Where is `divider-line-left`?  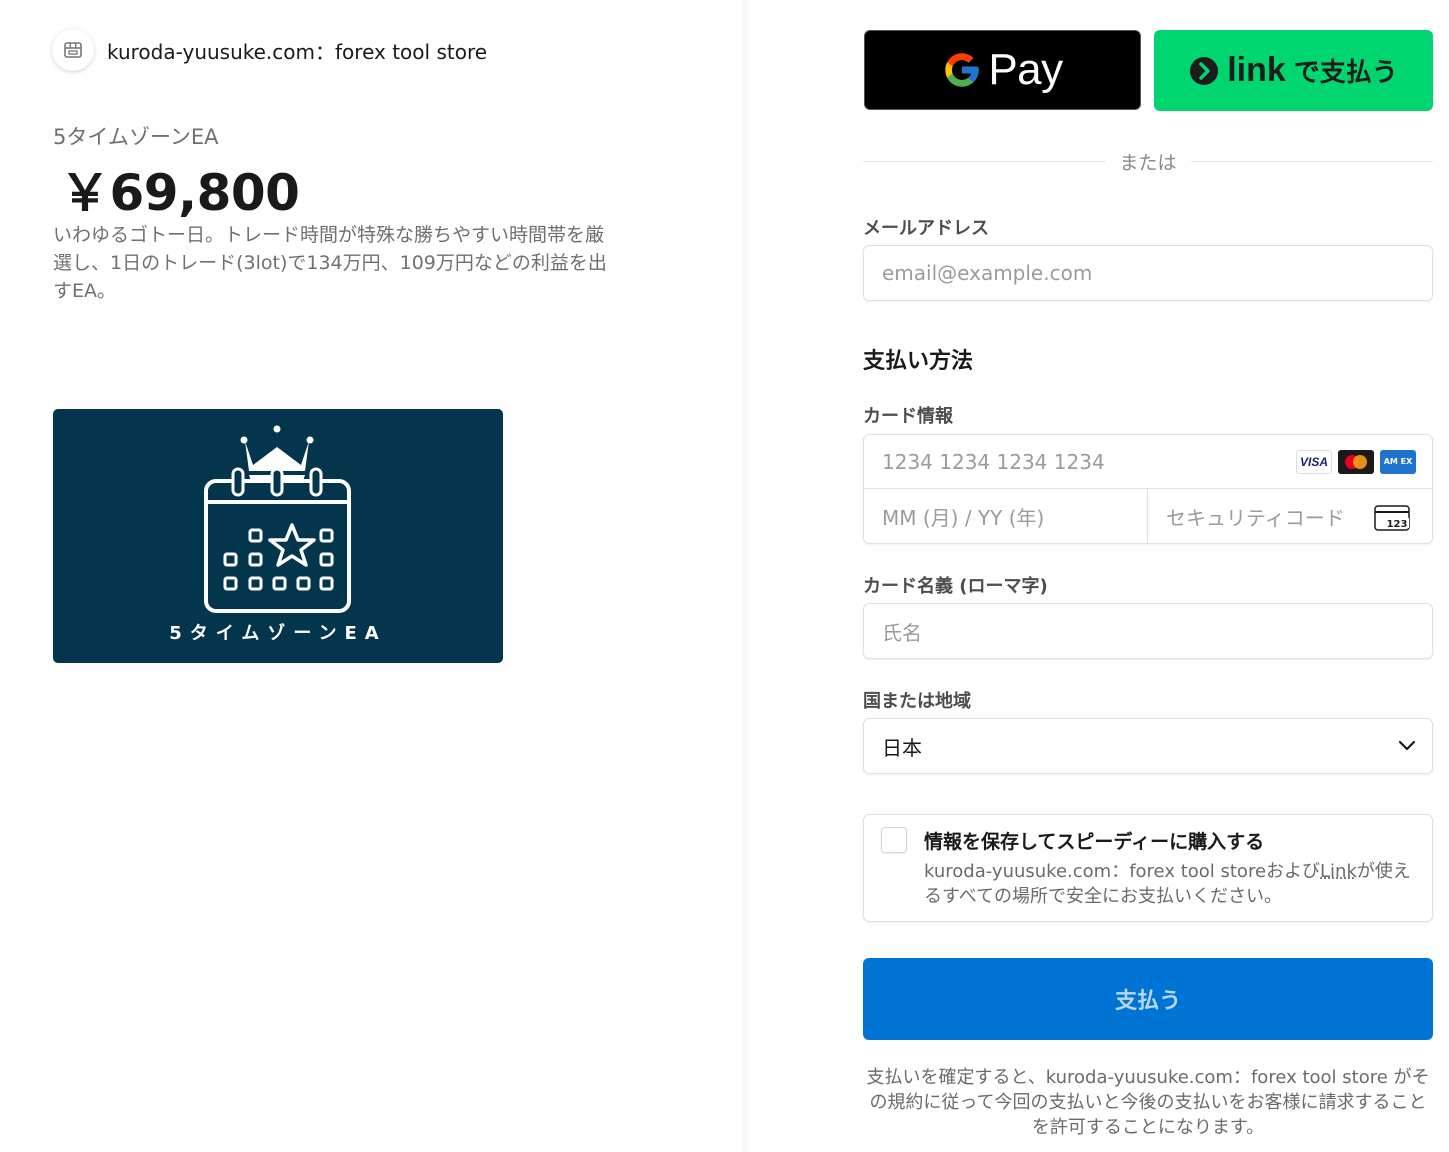
divider-line-left is located at coordinates (984, 161).